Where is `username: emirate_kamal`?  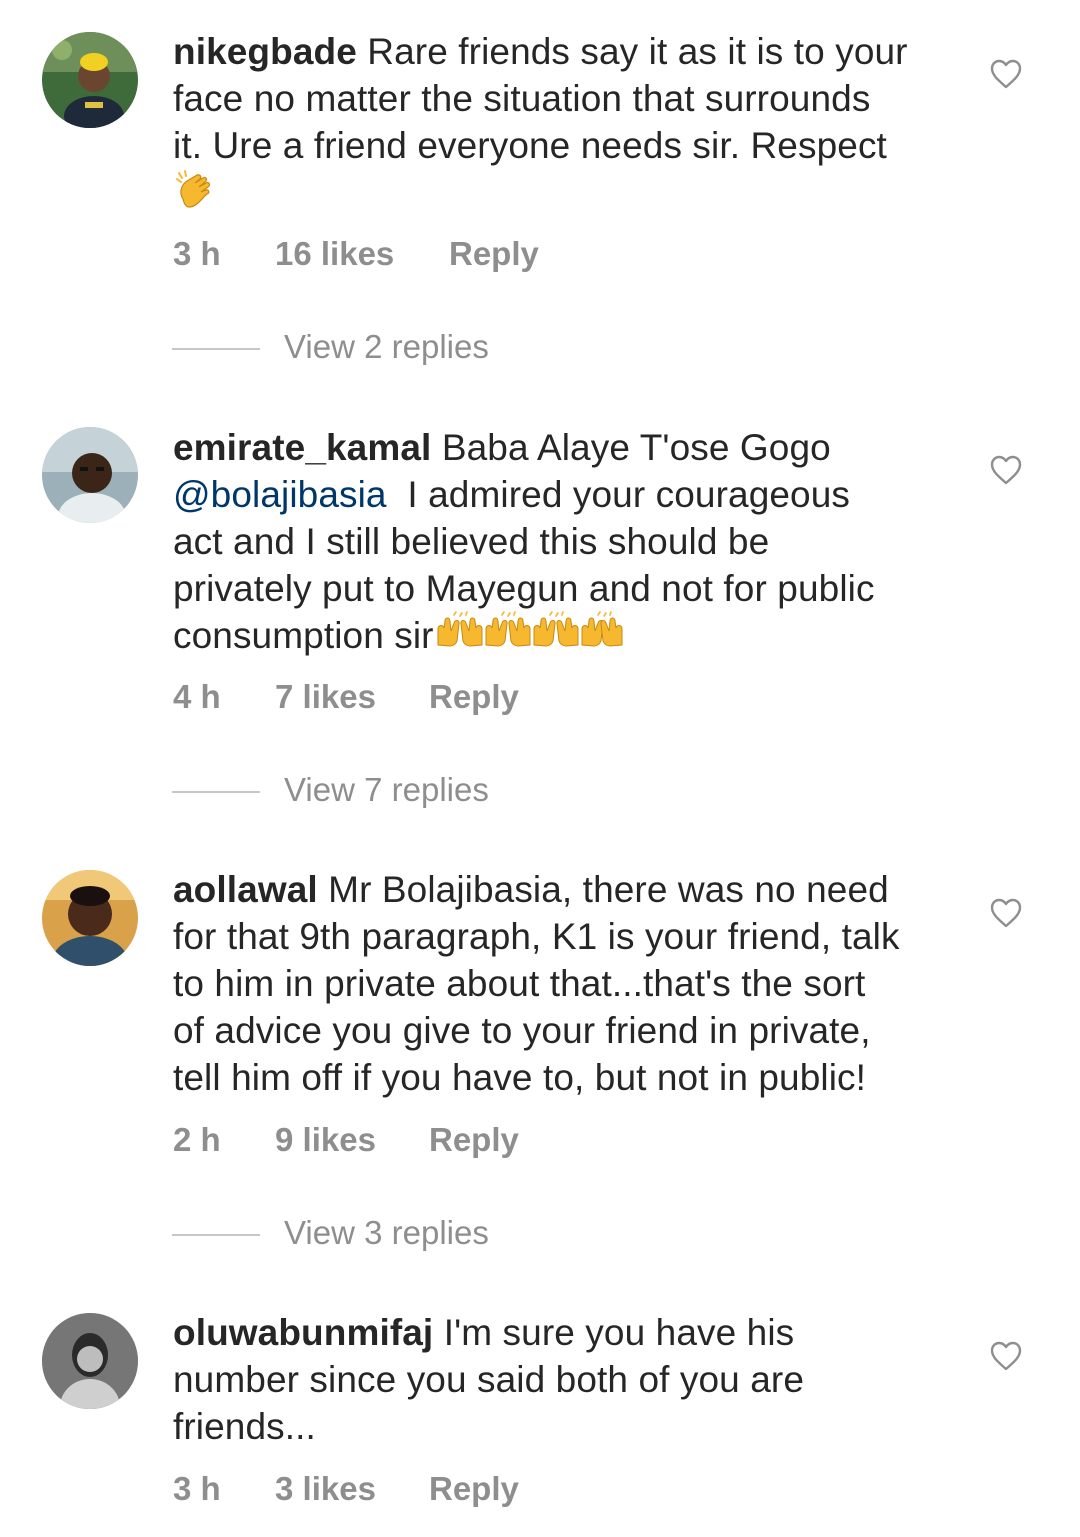
username: emirate_kamal is located at coordinates (302, 447).